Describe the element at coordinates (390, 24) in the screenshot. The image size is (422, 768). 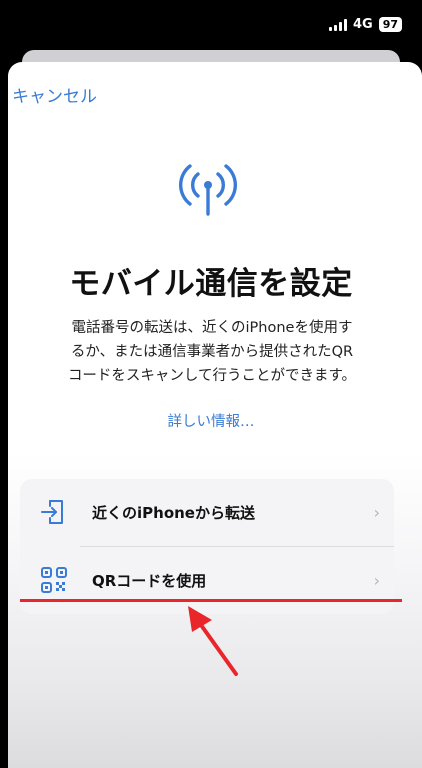
I see `battery-level: 97` at that location.